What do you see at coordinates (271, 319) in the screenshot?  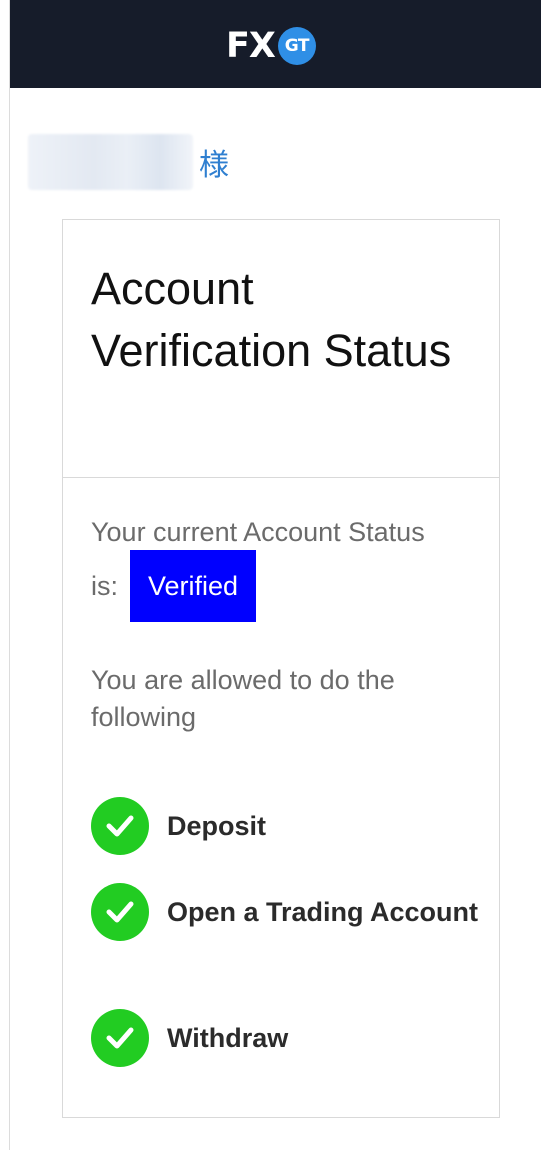 I see `page-title: Account Verification Status` at bounding box center [271, 319].